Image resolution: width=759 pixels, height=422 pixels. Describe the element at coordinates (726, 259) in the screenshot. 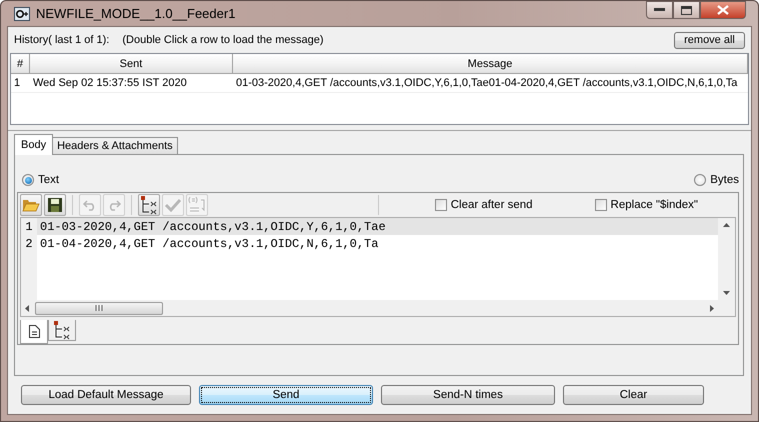

I see `vertical-scrollbar` at that location.